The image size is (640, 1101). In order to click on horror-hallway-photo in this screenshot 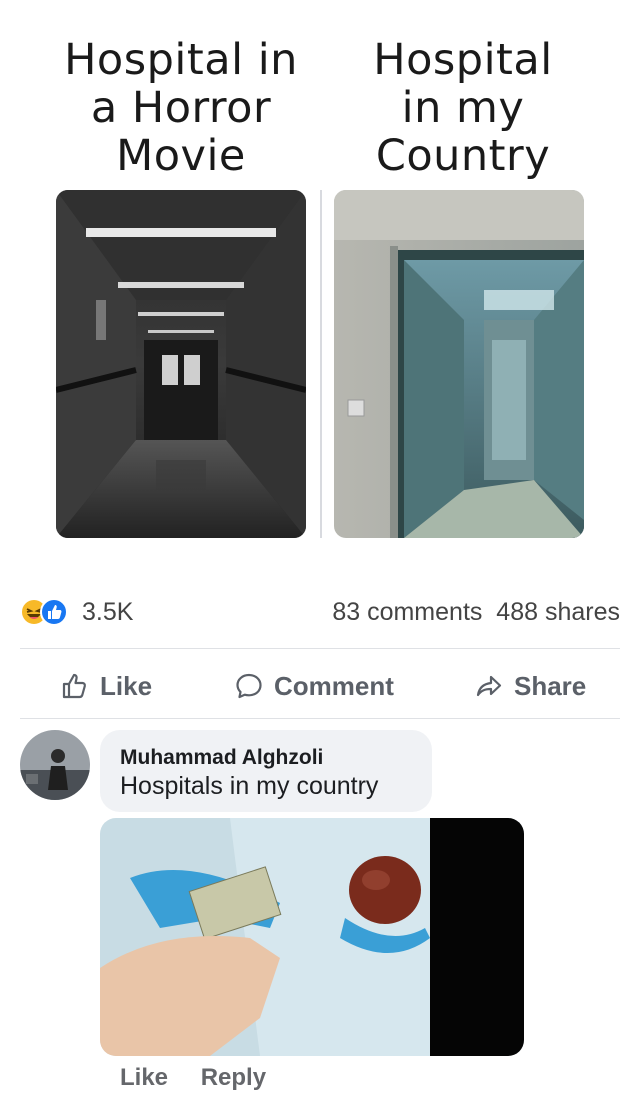, I will do `click(181, 364)`.